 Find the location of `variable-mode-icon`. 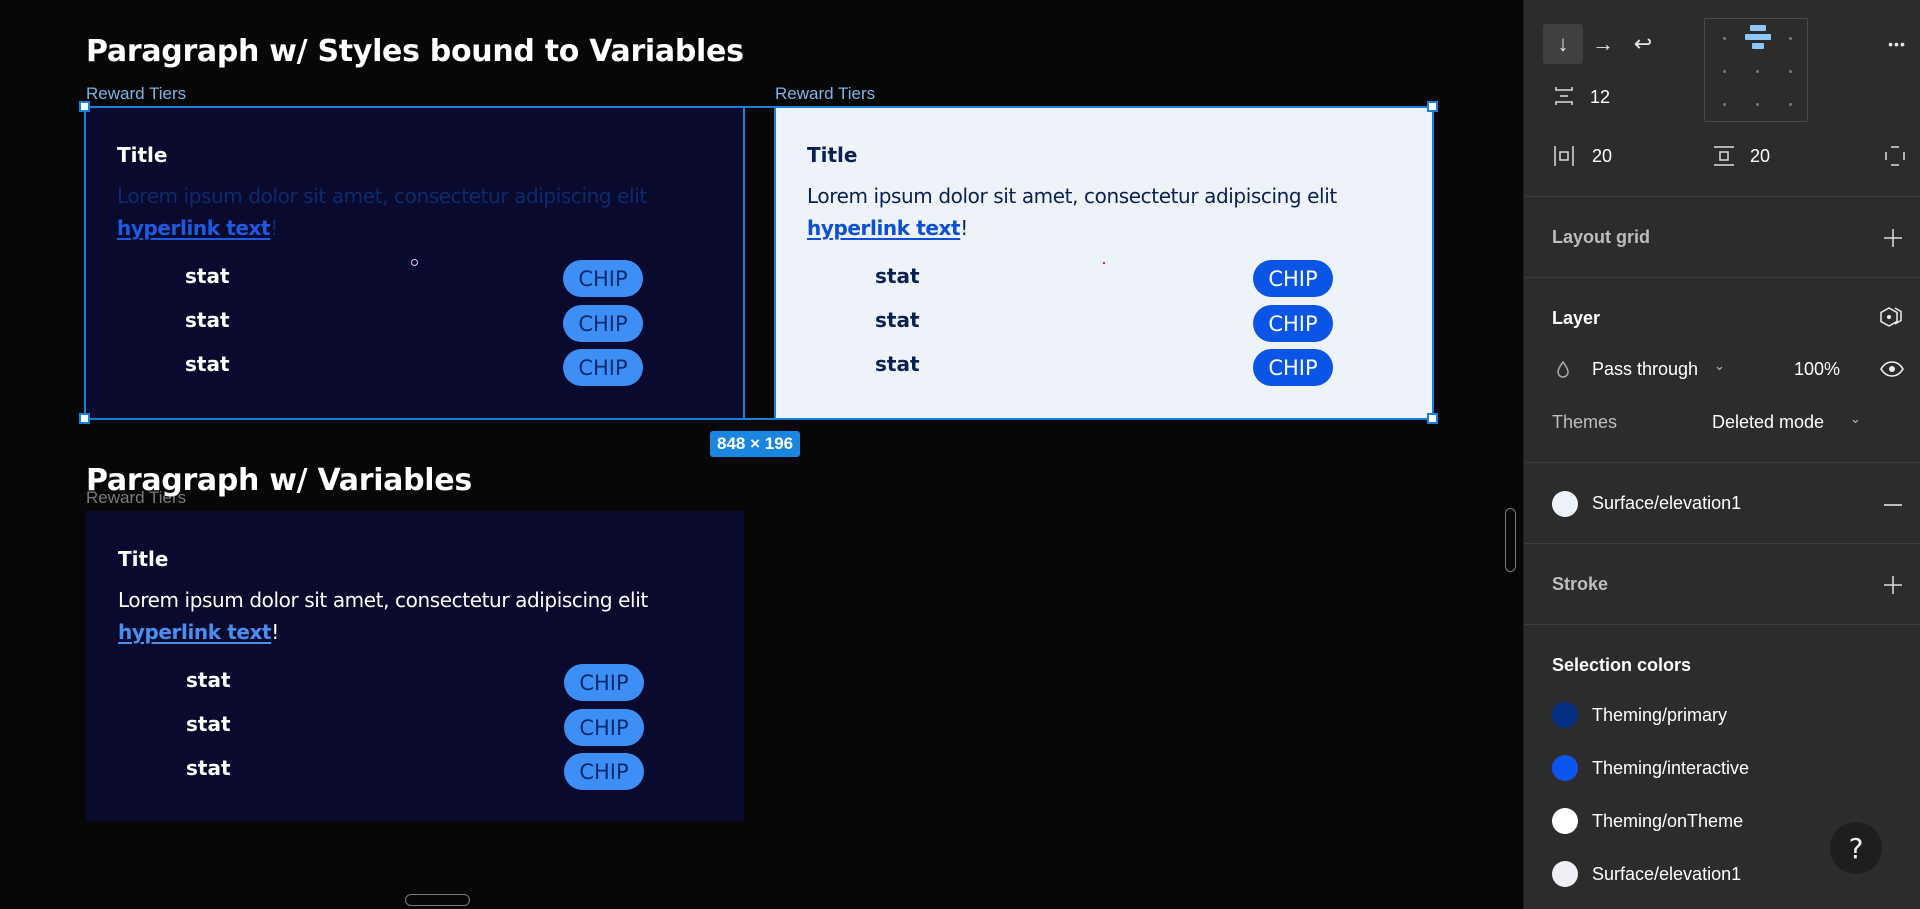

variable-mode-icon is located at coordinates (1891, 317).